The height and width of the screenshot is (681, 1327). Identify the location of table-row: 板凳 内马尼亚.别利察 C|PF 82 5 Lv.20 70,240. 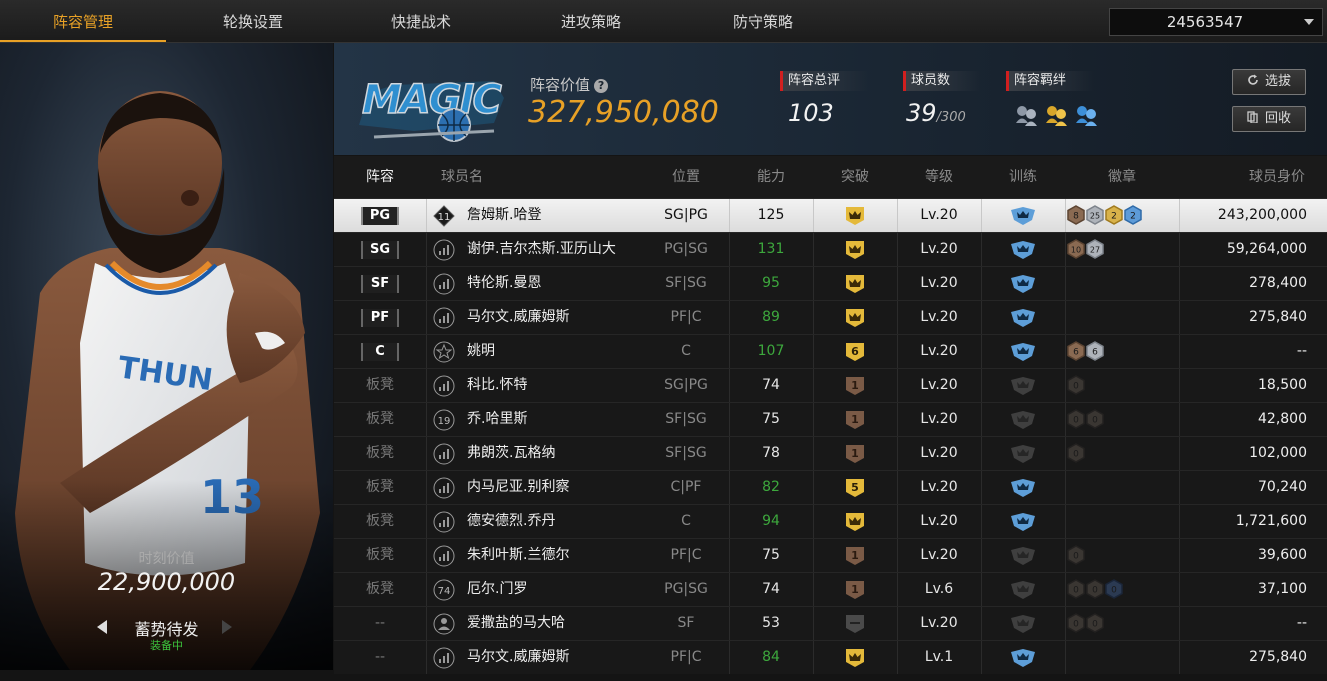
(830, 487).